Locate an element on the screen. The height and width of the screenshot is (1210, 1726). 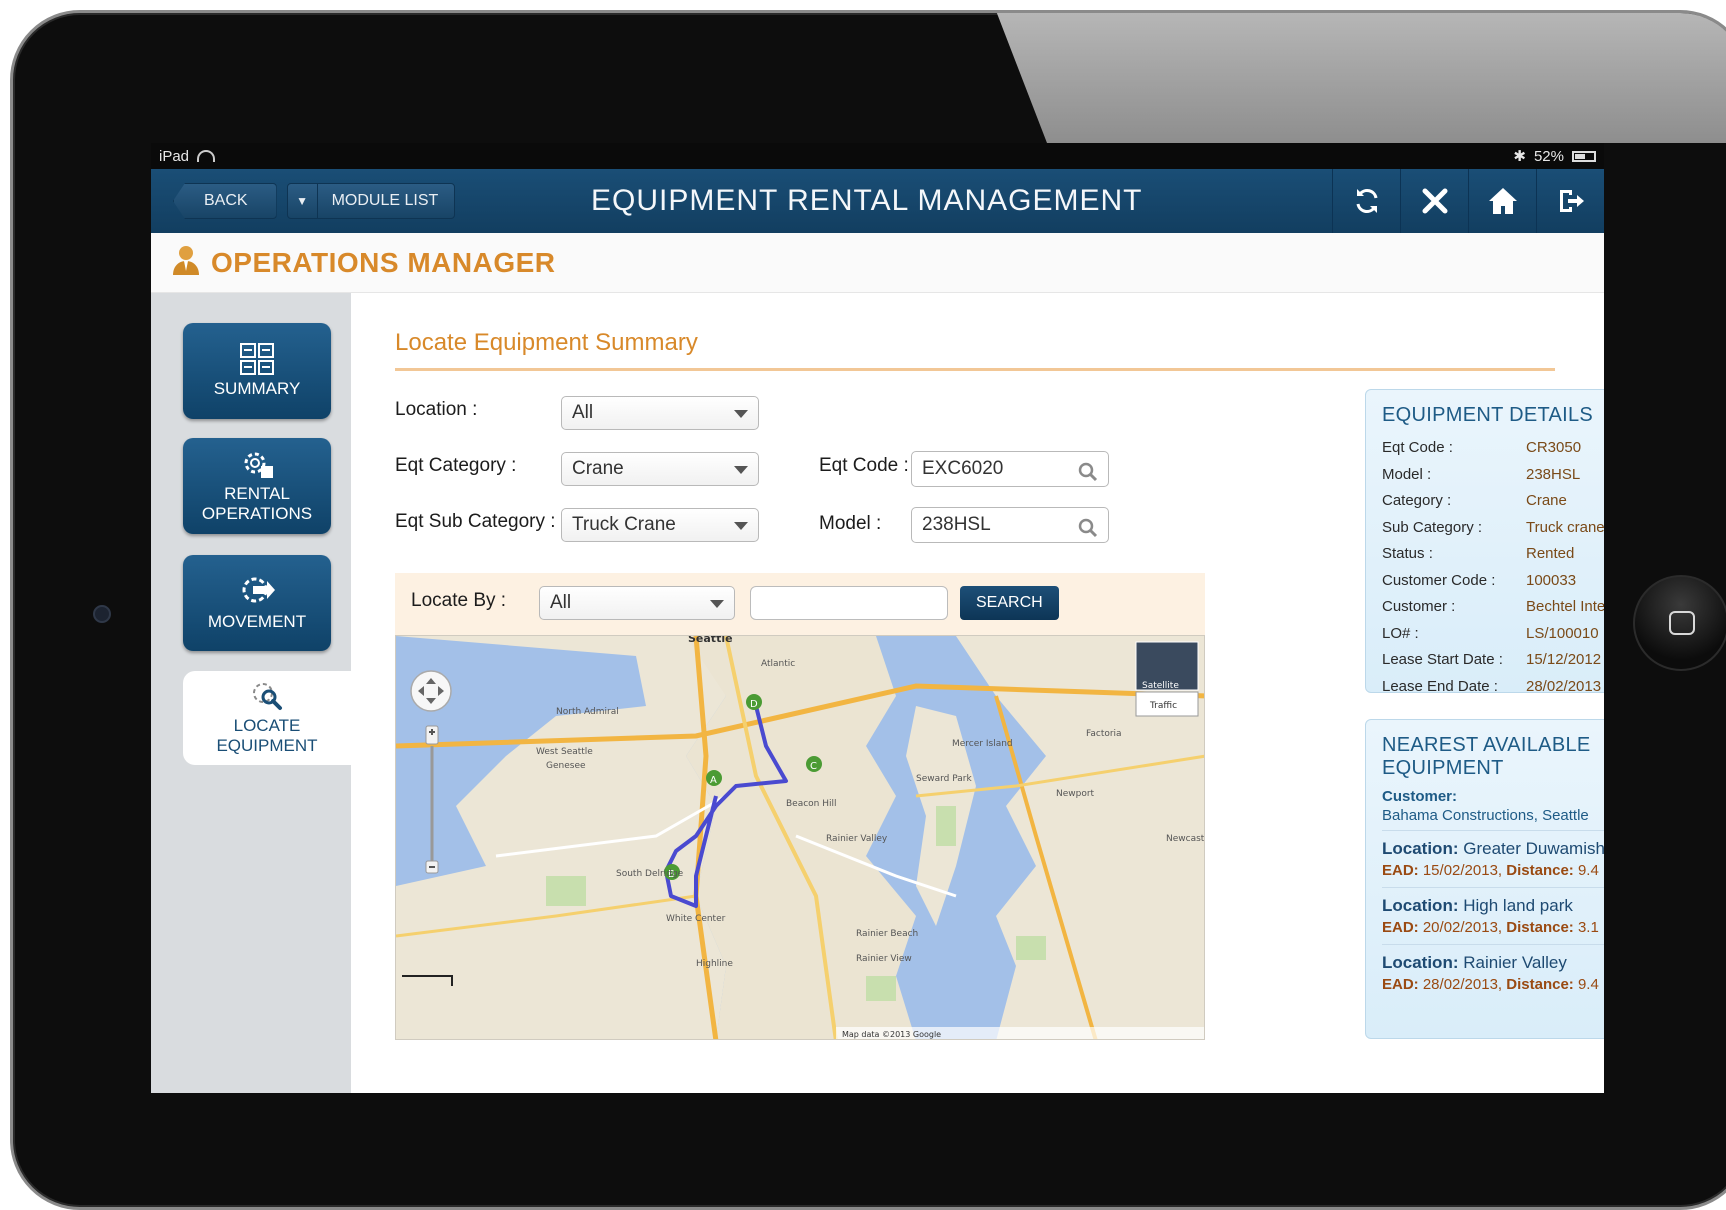
map-marker-d: D is located at coordinates (754, 702).